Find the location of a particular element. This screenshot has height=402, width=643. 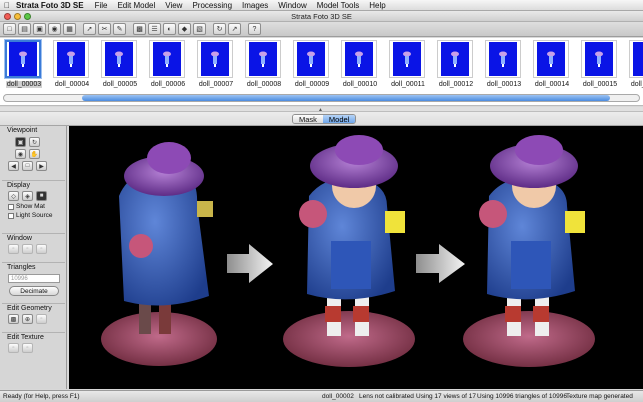

show-mat-checkbox: Show Mat is located at coordinates (36, 206).